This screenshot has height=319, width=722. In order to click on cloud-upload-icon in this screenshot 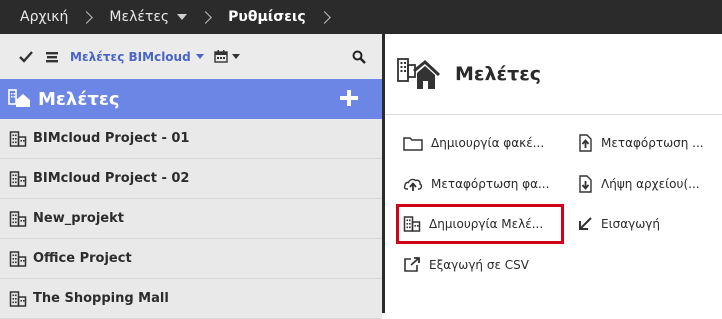, I will do `click(413, 184)`.